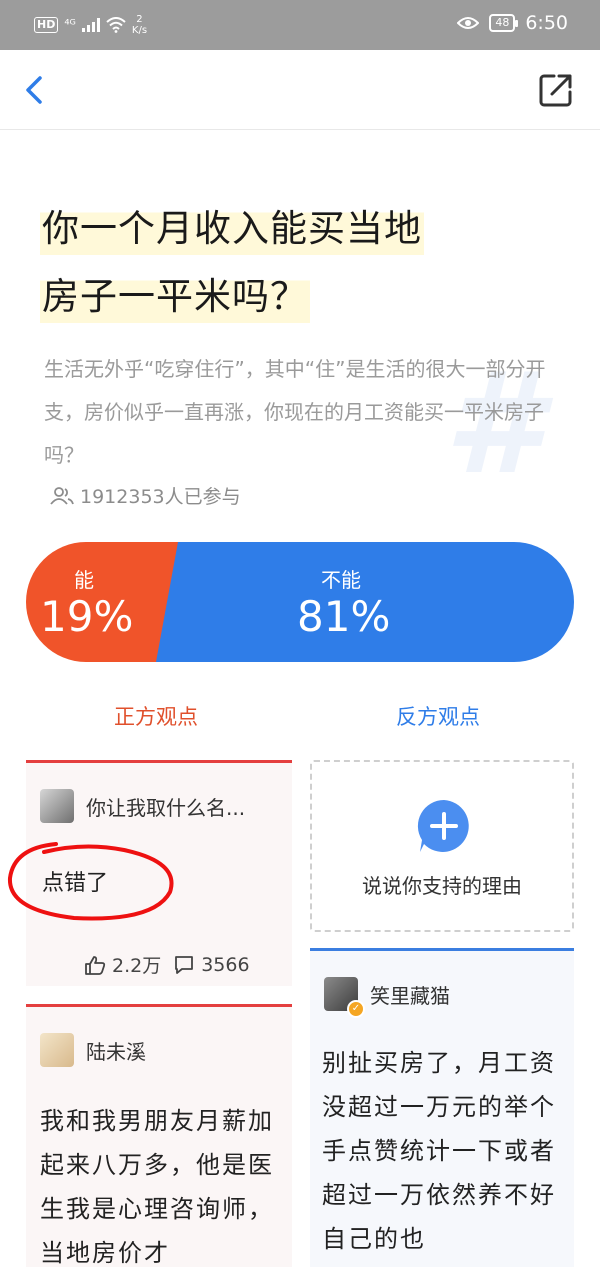  I want to click on net-speed-value: 2, so click(139, 19).